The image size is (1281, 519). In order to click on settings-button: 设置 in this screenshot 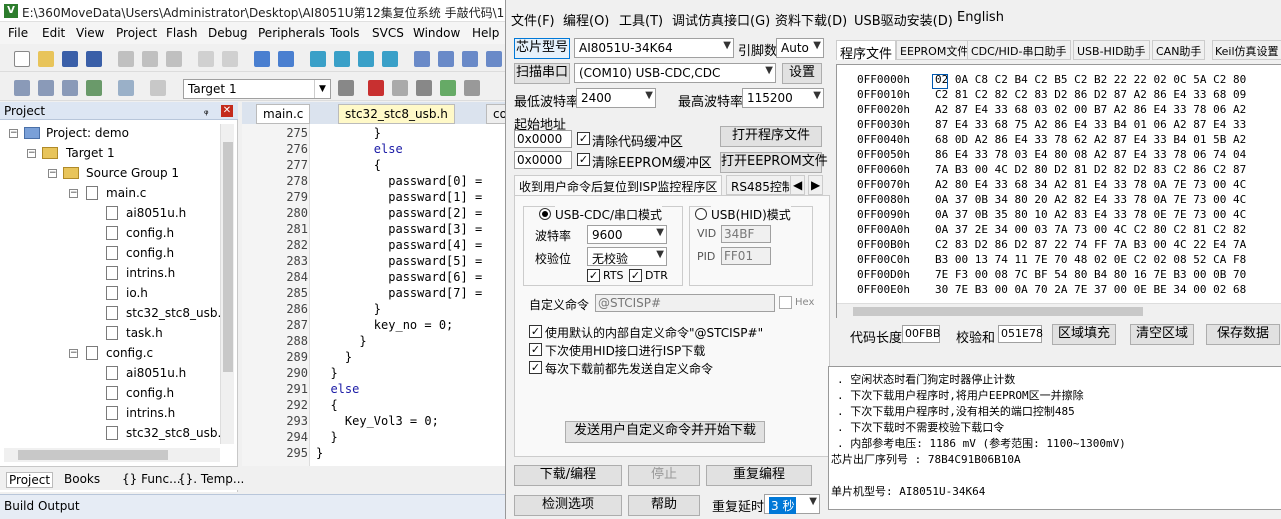, I will do `click(802, 73)`.